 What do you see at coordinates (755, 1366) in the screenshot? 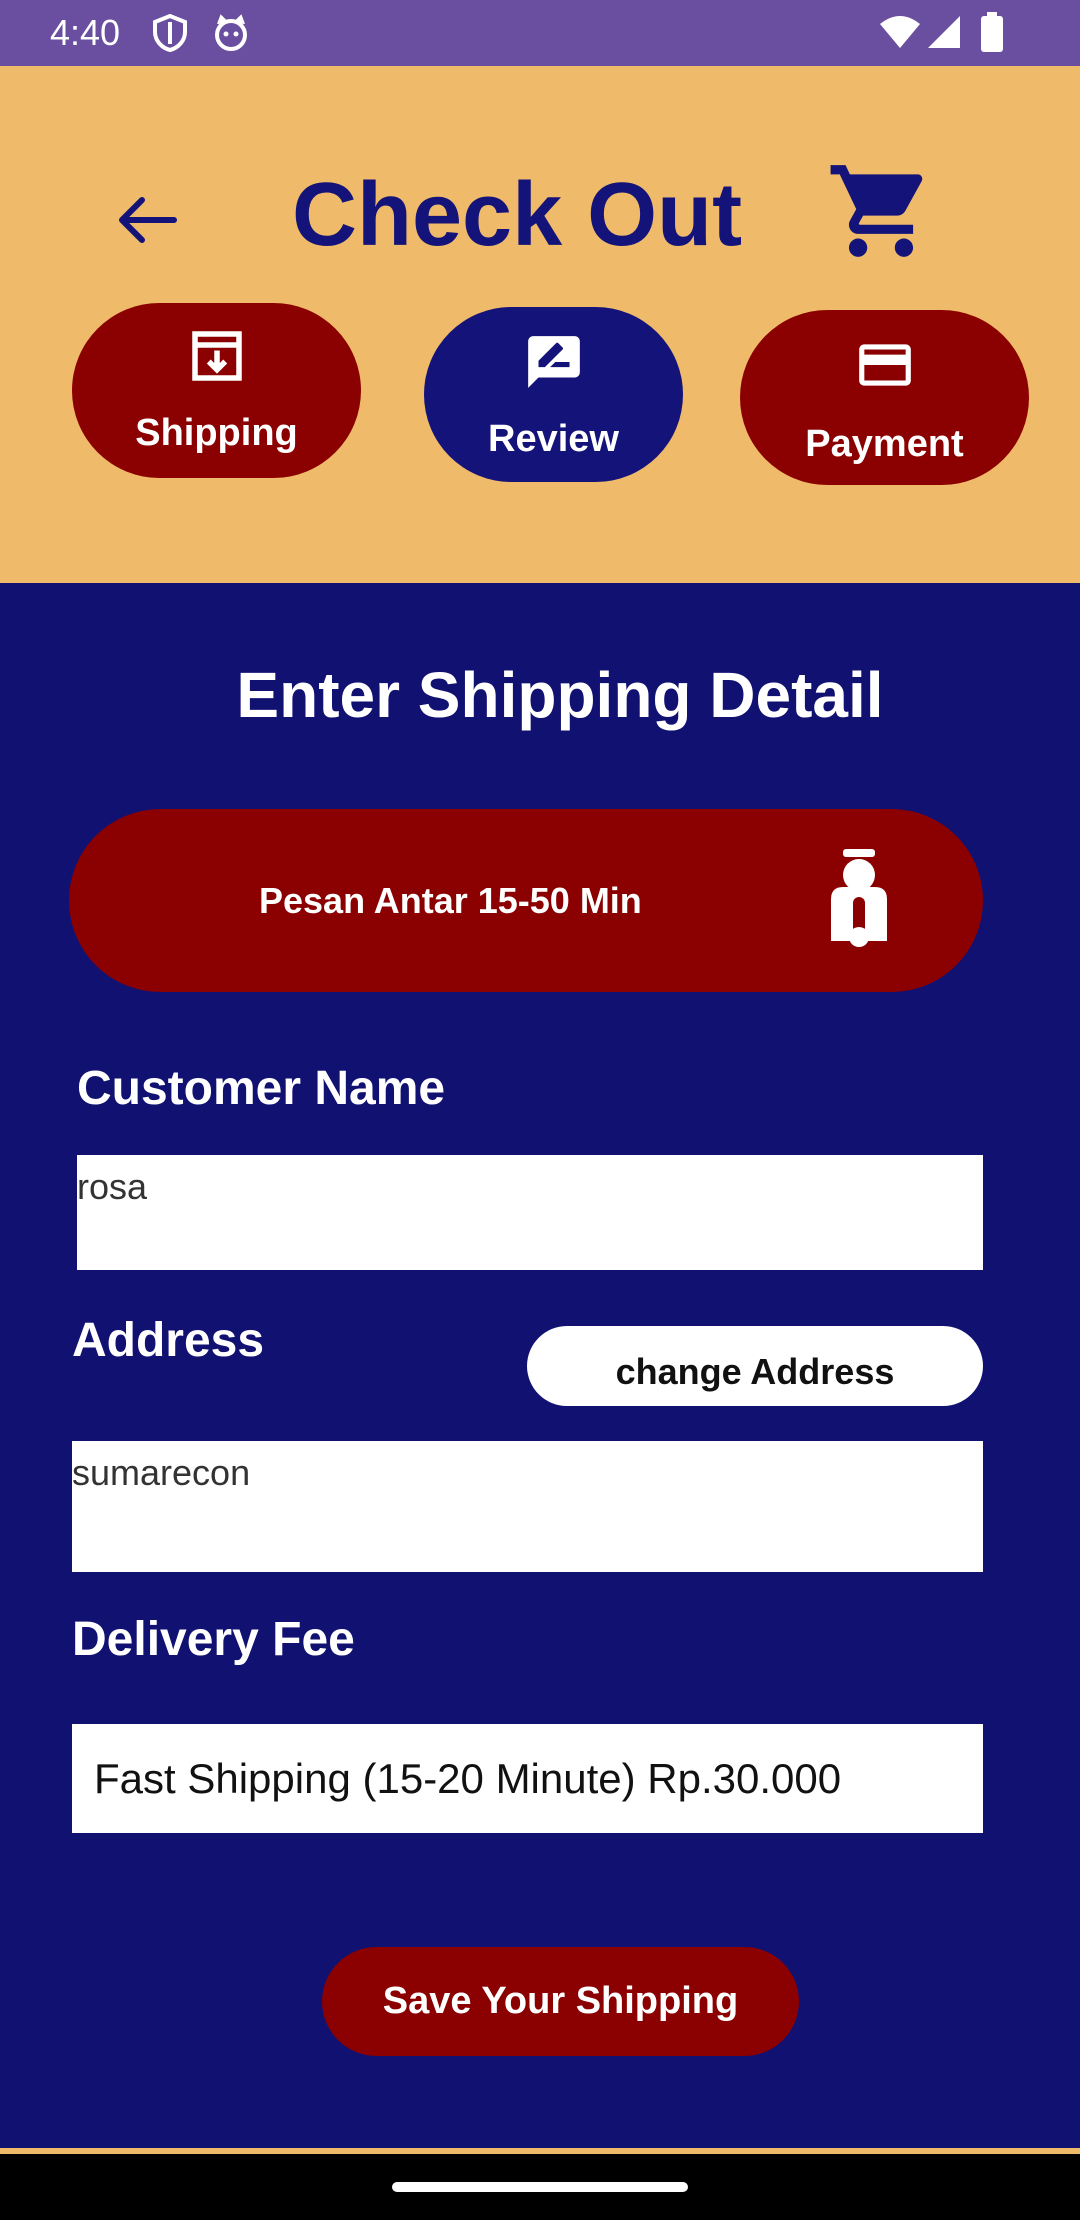
I see `change-address-button: change Address` at bounding box center [755, 1366].